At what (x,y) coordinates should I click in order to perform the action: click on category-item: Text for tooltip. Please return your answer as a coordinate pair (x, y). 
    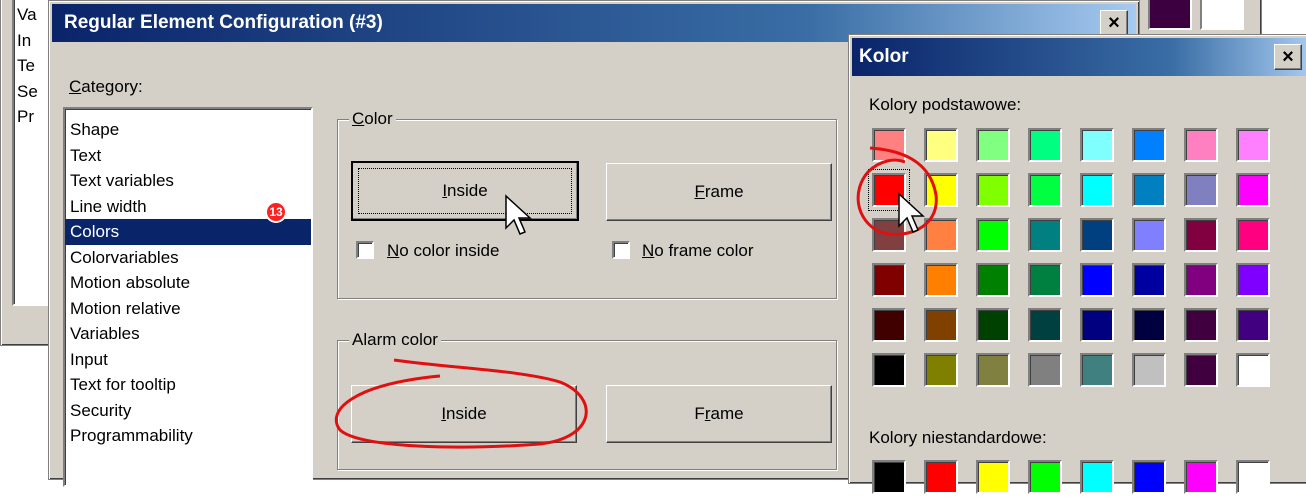
    Looking at the image, I should click on (188, 385).